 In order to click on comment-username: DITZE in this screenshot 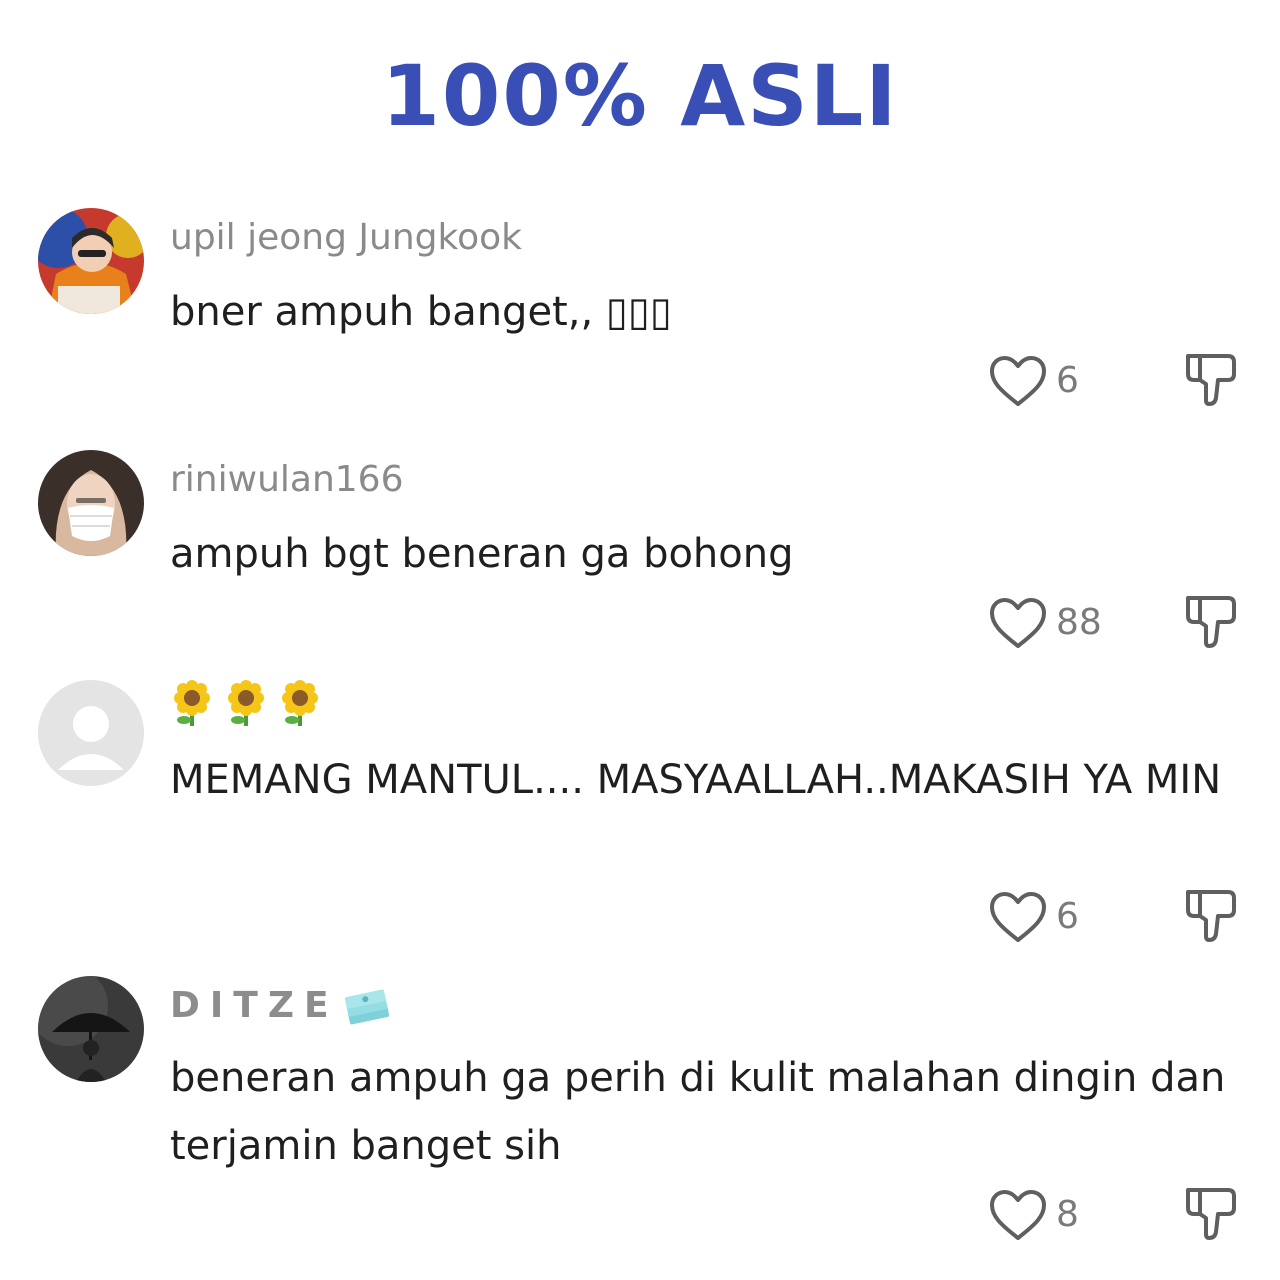, I will do `click(280, 1006)`.